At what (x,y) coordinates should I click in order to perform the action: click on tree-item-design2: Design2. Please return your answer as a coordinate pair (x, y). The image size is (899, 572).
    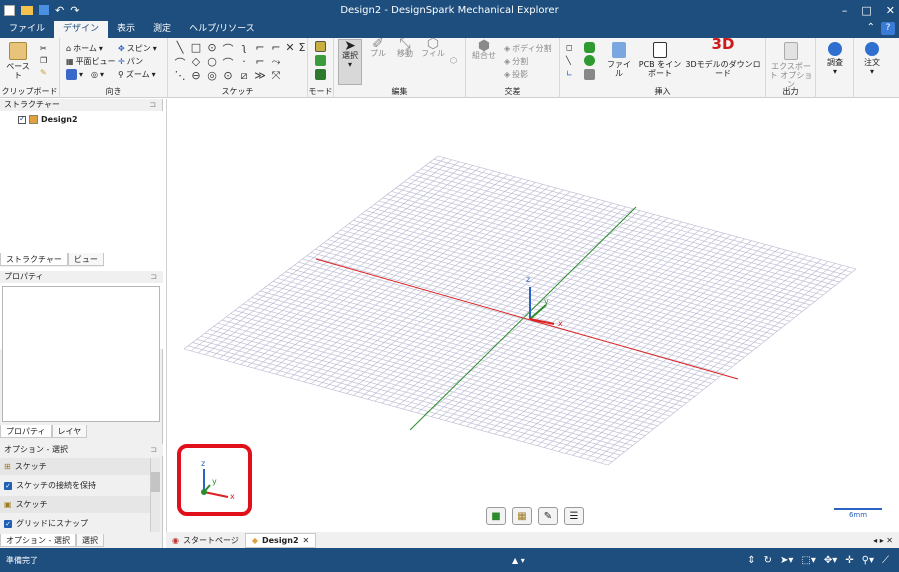
    Looking at the image, I should click on (48, 119).